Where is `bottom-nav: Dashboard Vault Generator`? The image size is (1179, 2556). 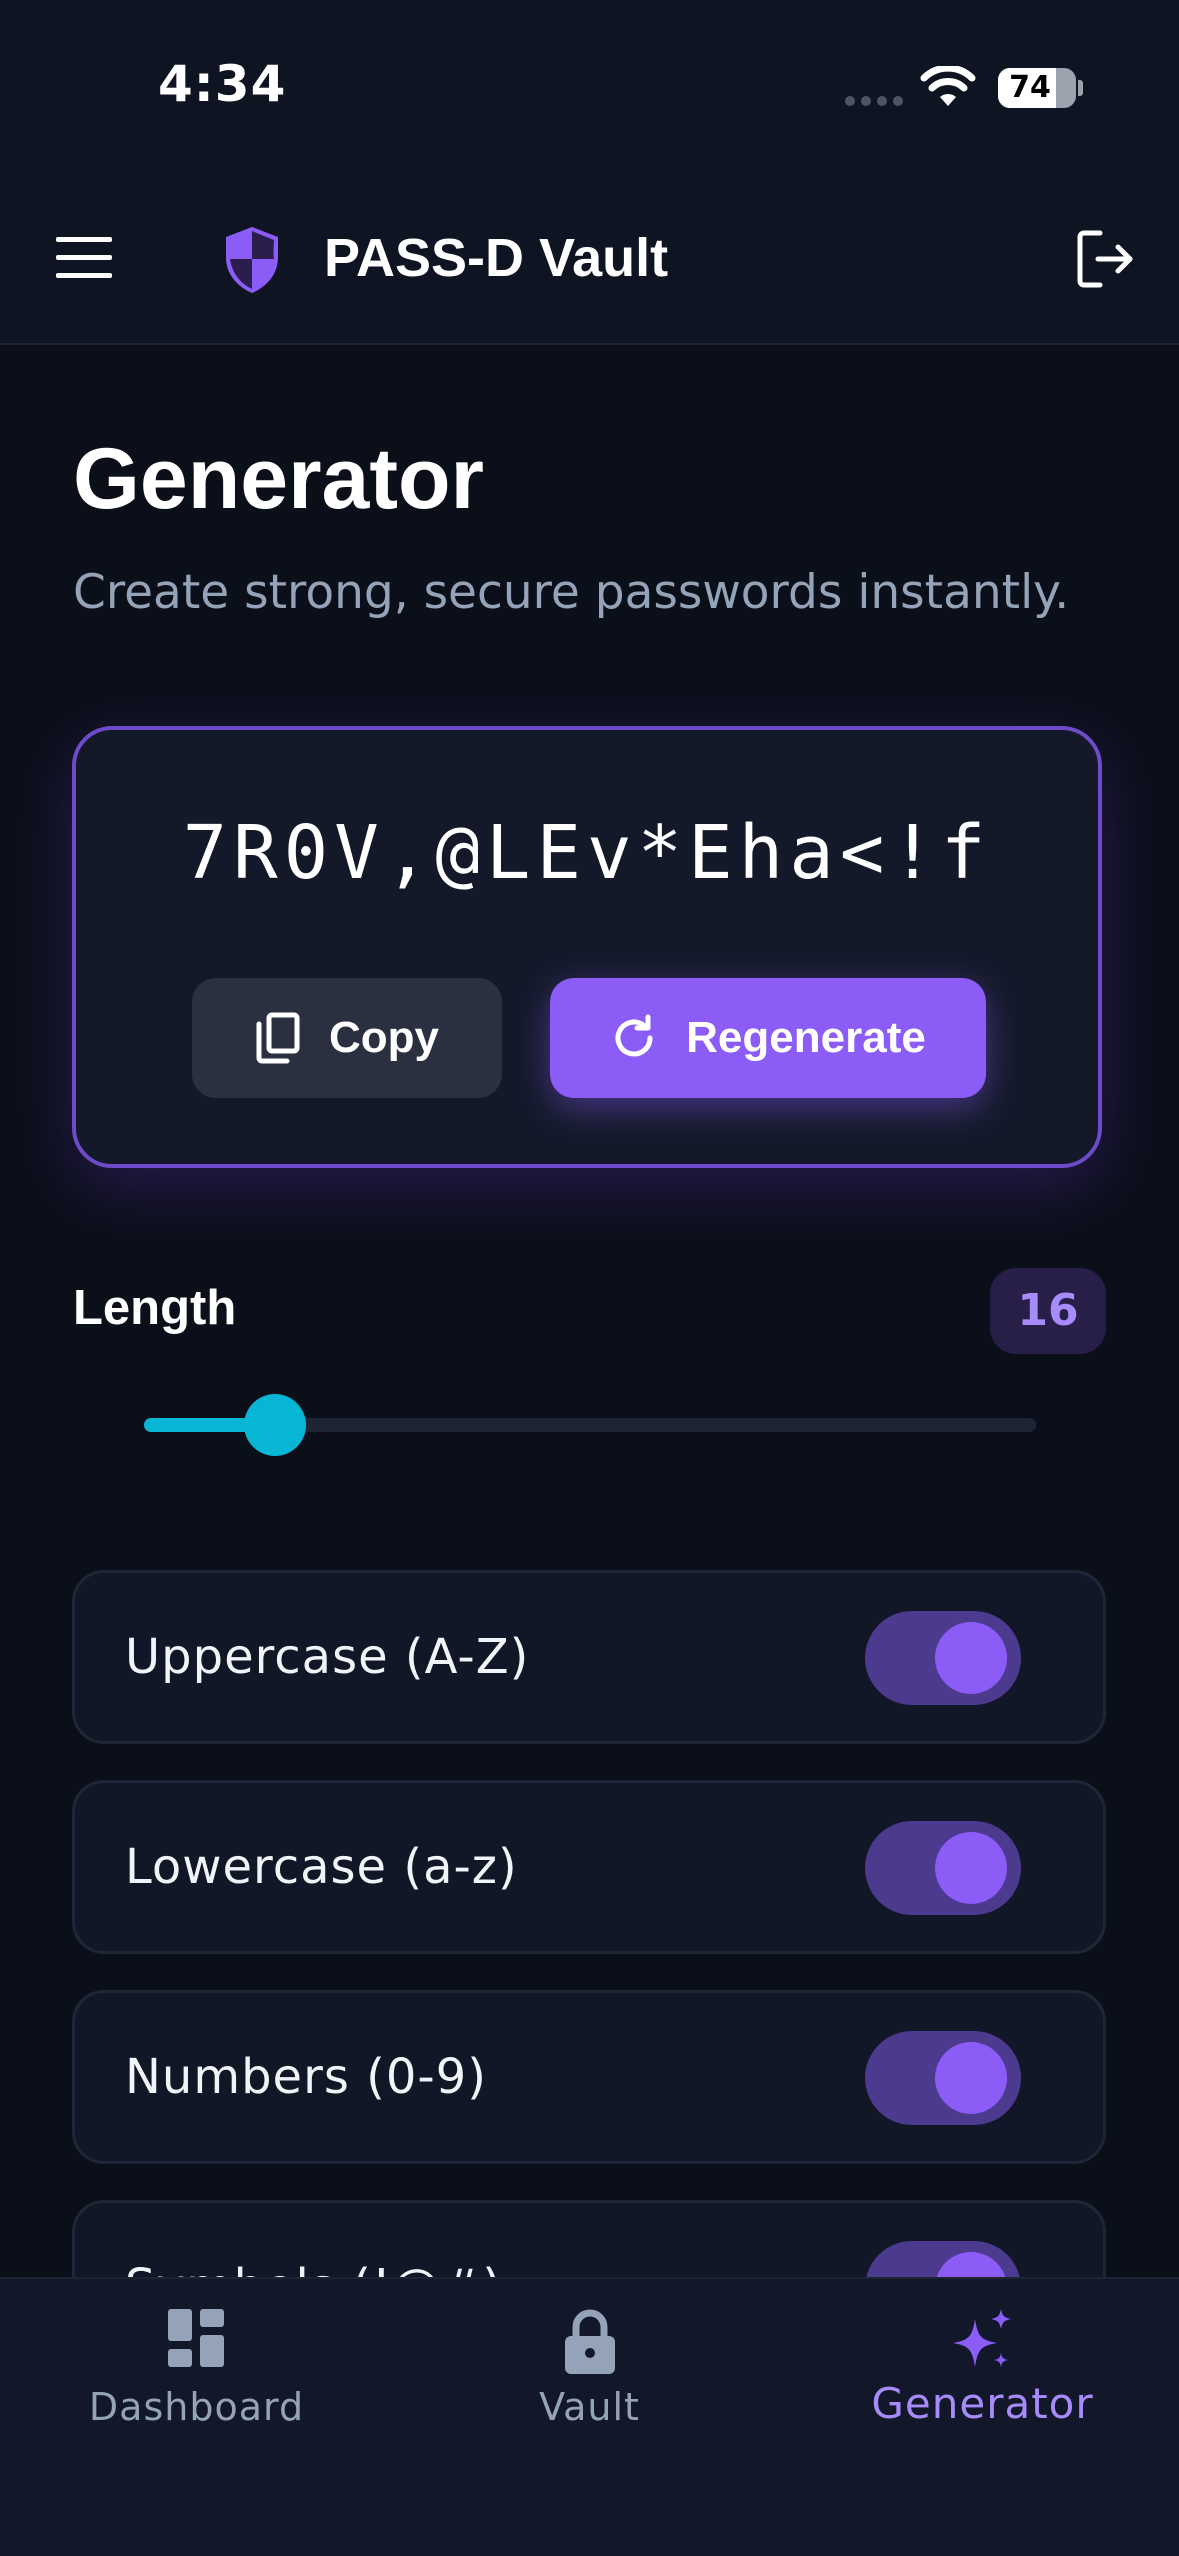
bottom-nav: Dashboard Vault Generator is located at coordinates (589, 2416).